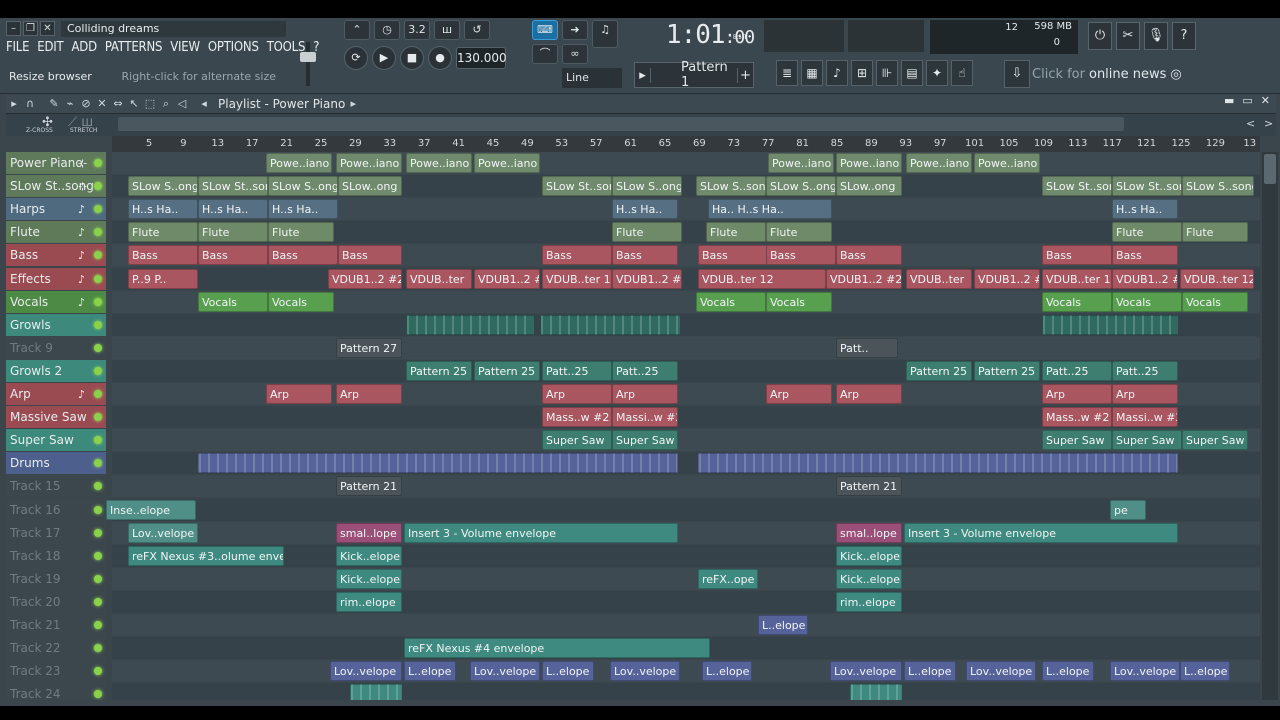  Describe the element at coordinates (56, 347) in the screenshot. I see `track-header: Track 9` at that location.